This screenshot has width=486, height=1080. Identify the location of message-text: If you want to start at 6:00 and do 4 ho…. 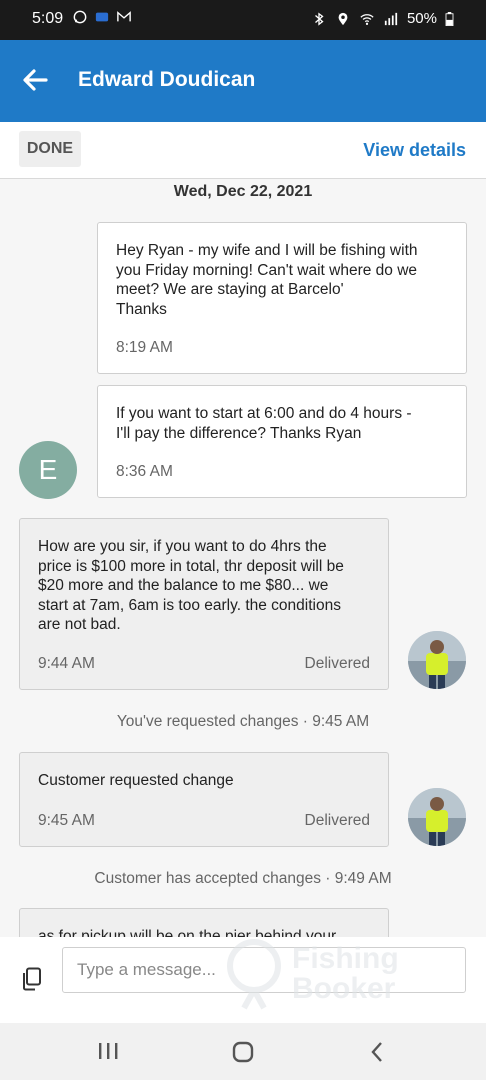
(264, 423).